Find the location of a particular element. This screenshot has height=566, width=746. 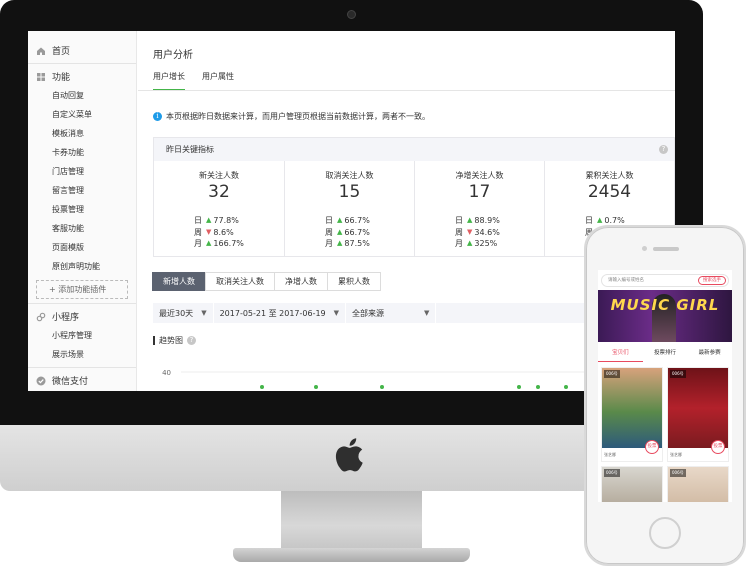

tab-user-growth: 用户增长 is located at coordinates (169, 81).